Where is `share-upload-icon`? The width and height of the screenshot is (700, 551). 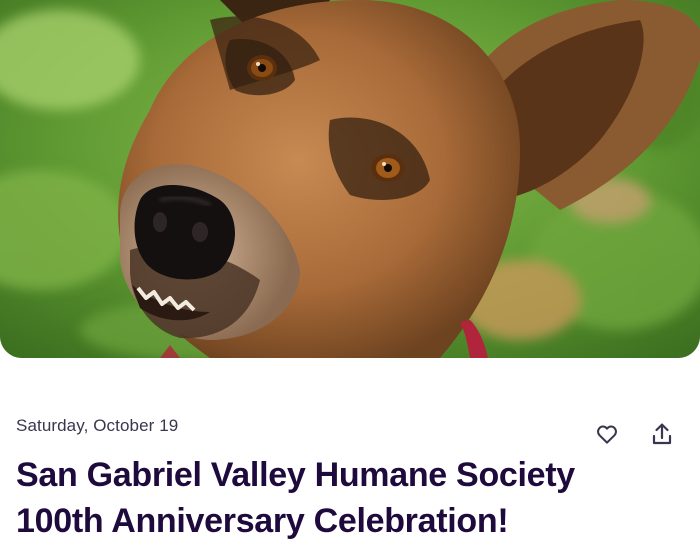 share-upload-icon is located at coordinates (662, 435).